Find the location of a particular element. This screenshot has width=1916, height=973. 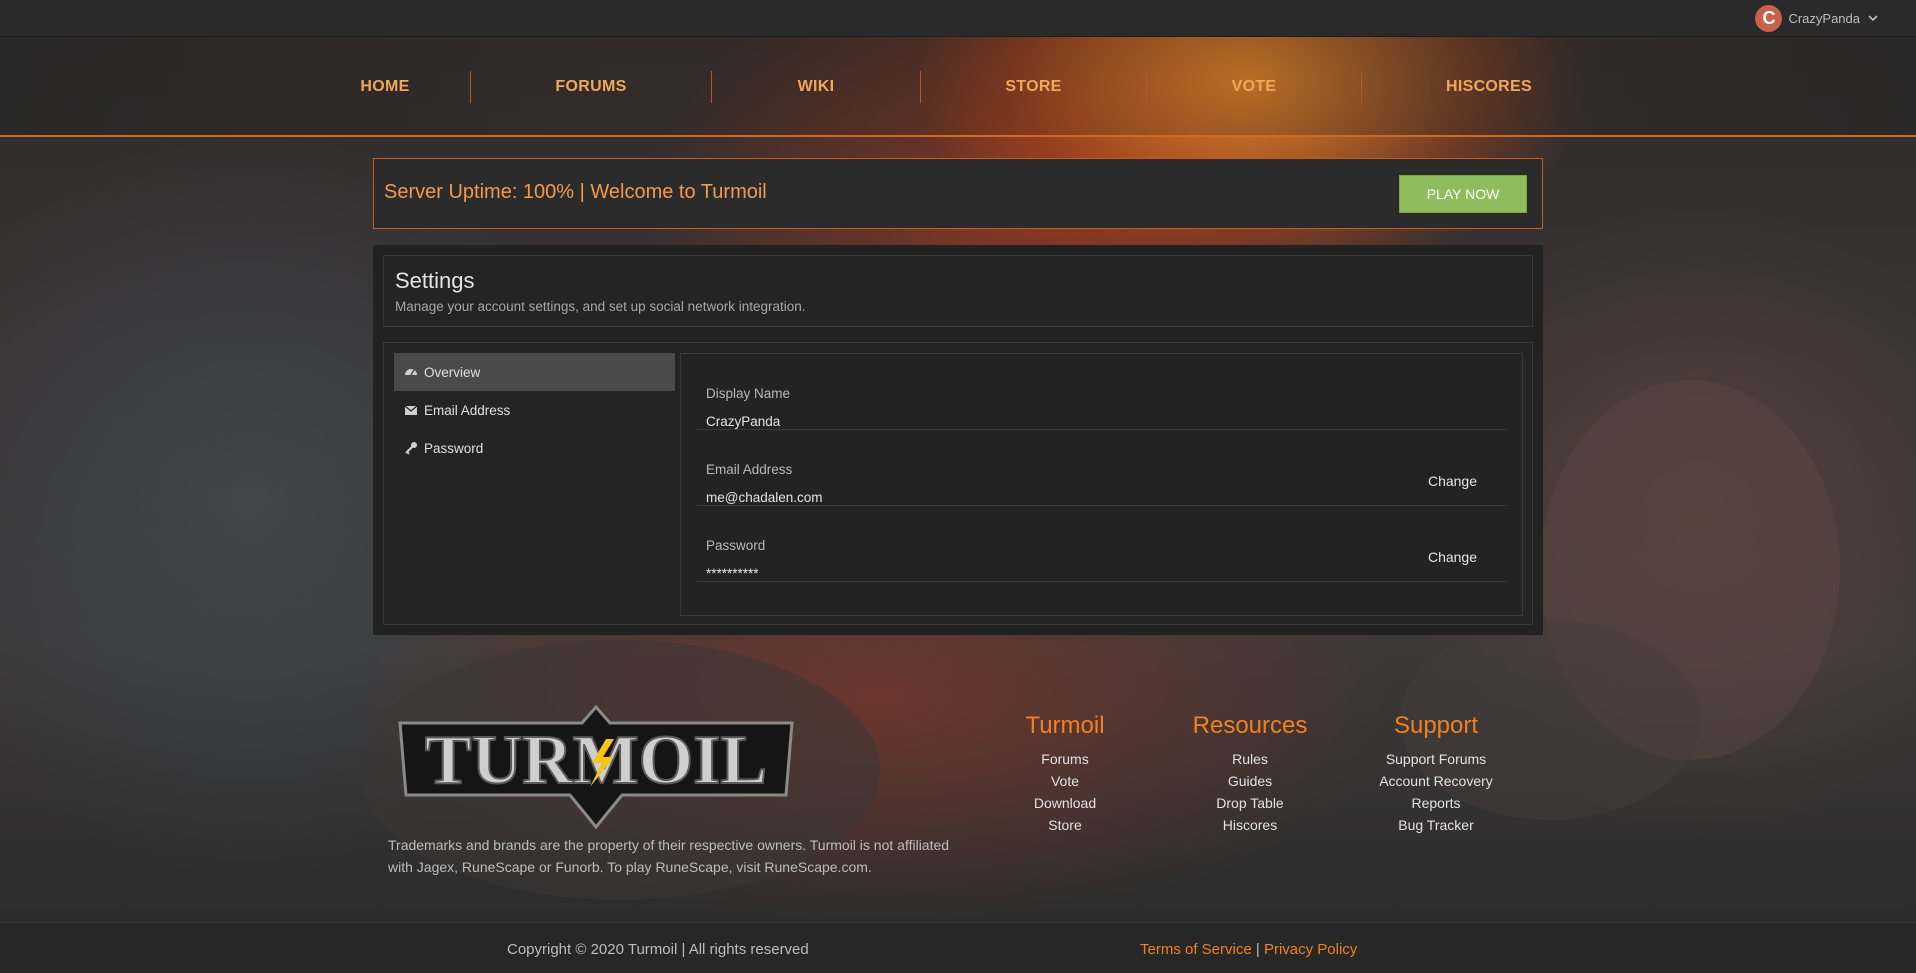

footer-link-reports: Reports is located at coordinates (1436, 803).